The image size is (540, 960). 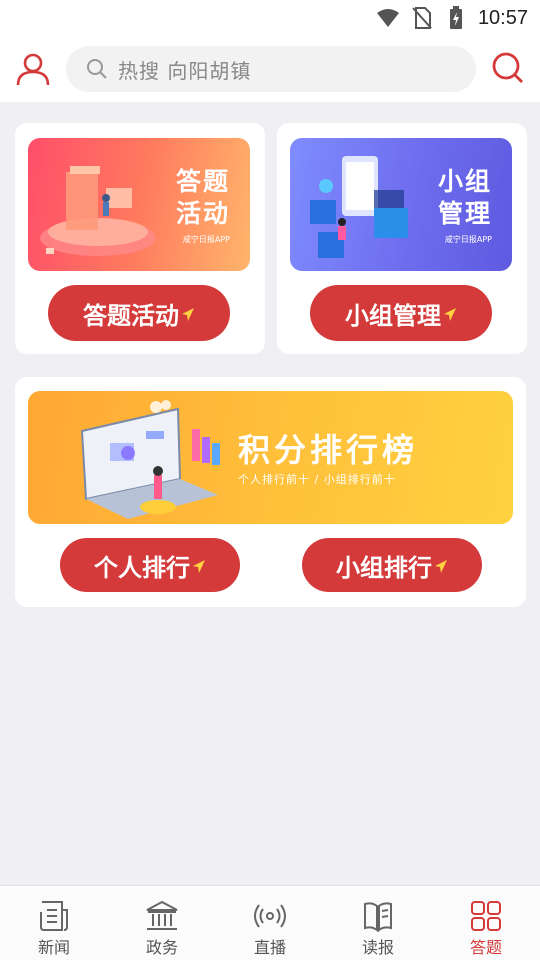 I want to click on quiz-activity-button: 答题活动, so click(x=139, y=313).